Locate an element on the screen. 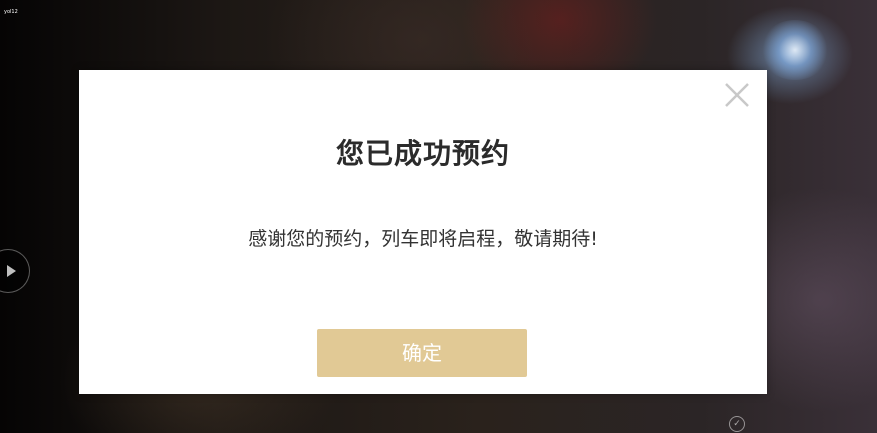  corner-label: yol12 is located at coordinates (11, 12).